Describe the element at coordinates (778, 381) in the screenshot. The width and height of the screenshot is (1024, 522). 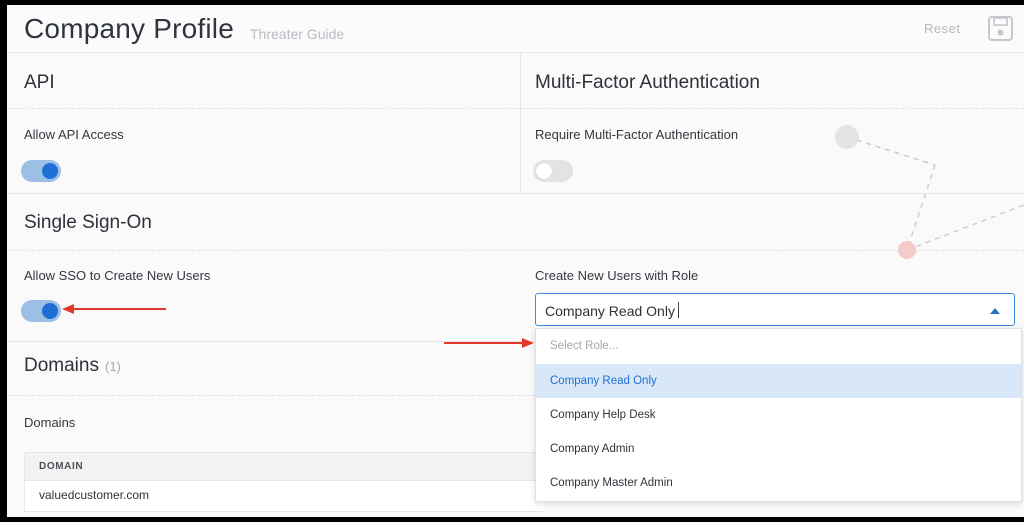
I see `role-option-company-read-only: Company Read Only` at that location.